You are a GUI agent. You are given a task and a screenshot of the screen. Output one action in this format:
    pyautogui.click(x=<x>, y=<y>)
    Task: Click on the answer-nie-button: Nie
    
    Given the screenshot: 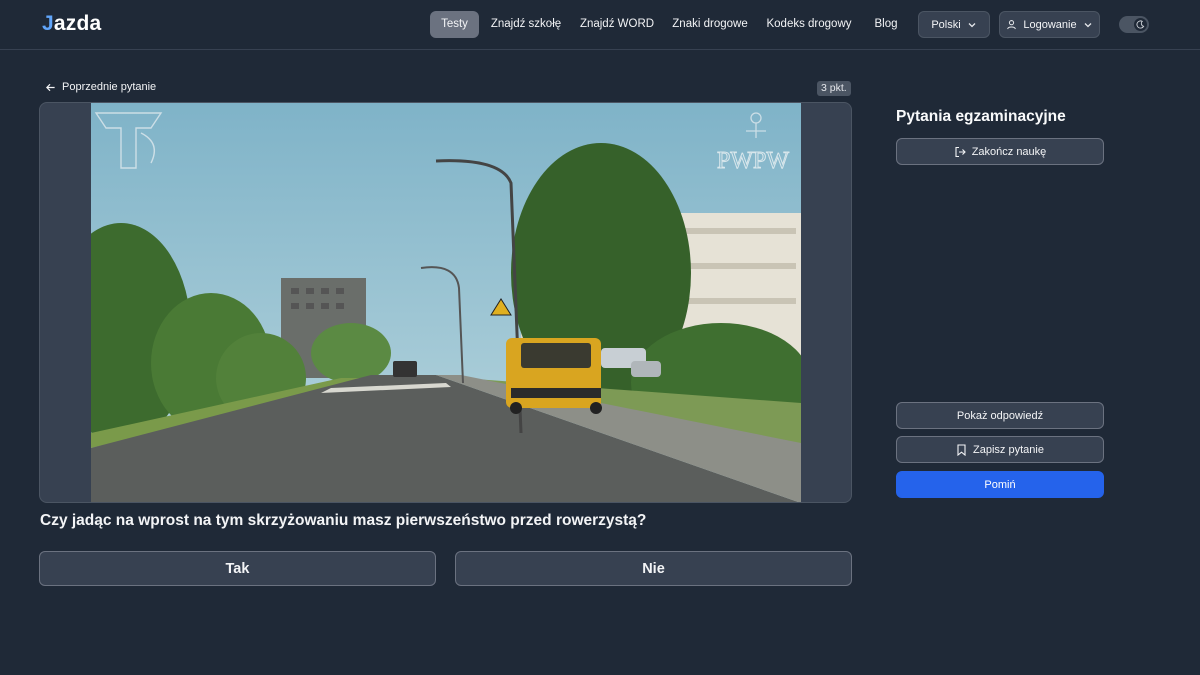 What is the action you would take?
    pyautogui.click(x=653, y=568)
    